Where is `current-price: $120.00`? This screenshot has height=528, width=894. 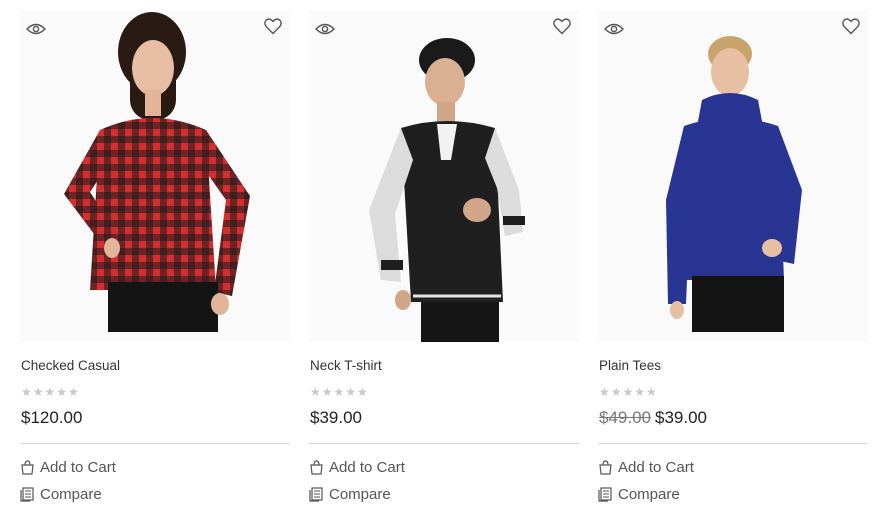 current-price: $120.00 is located at coordinates (52, 417).